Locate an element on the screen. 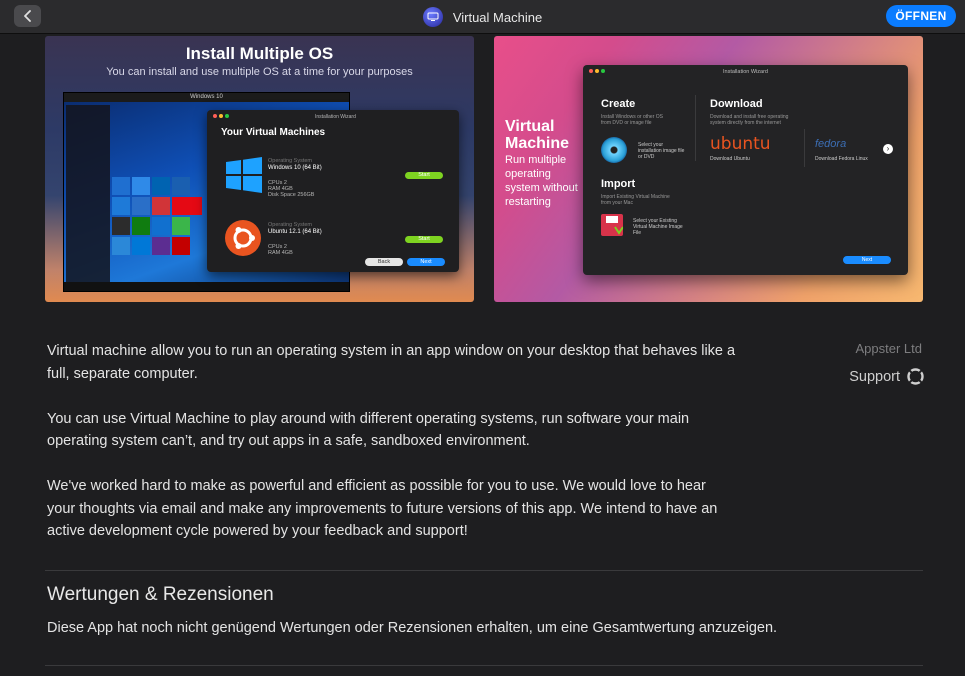 Image resolution: width=965 pixels, height=676 pixels. vm-window-title: Installation Wizard is located at coordinates (335, 117).